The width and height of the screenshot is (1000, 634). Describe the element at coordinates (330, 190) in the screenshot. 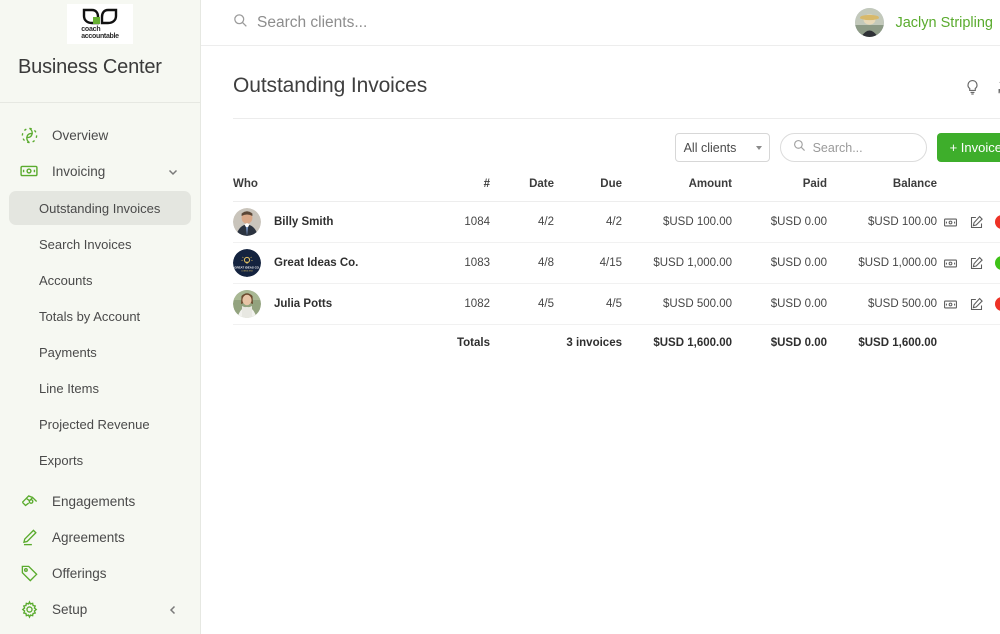

I see `column-header-who: Who` at that location.